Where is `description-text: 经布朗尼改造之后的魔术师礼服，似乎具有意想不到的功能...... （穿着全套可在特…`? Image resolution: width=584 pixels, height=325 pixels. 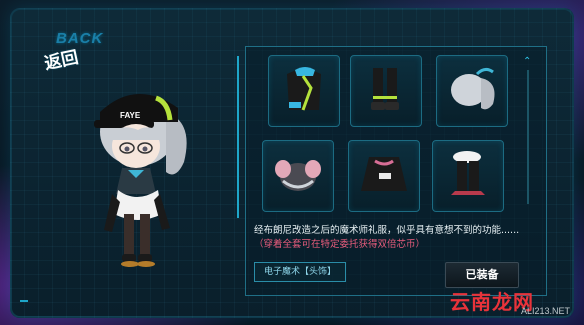
description-text: 经布朗尼改造之后的魔术师礼服，似乎具有意想不到的功能...... （穿着全套可在特… is located at coordinates (390, 238).